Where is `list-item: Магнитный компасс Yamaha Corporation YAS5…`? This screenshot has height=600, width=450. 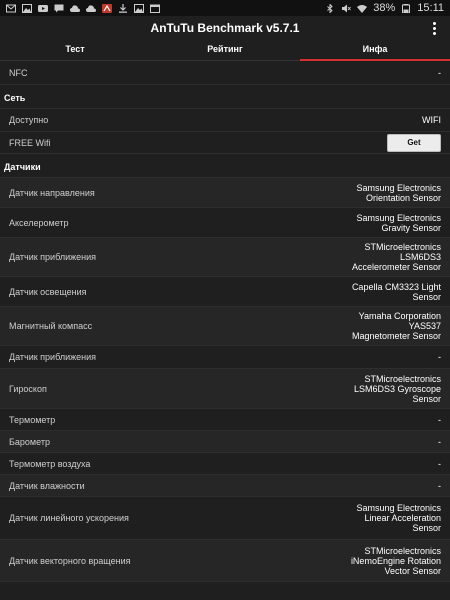
list-item: Магнитный компасс Yamaha Corporation YAS5… is located at coordinates (225, 326).